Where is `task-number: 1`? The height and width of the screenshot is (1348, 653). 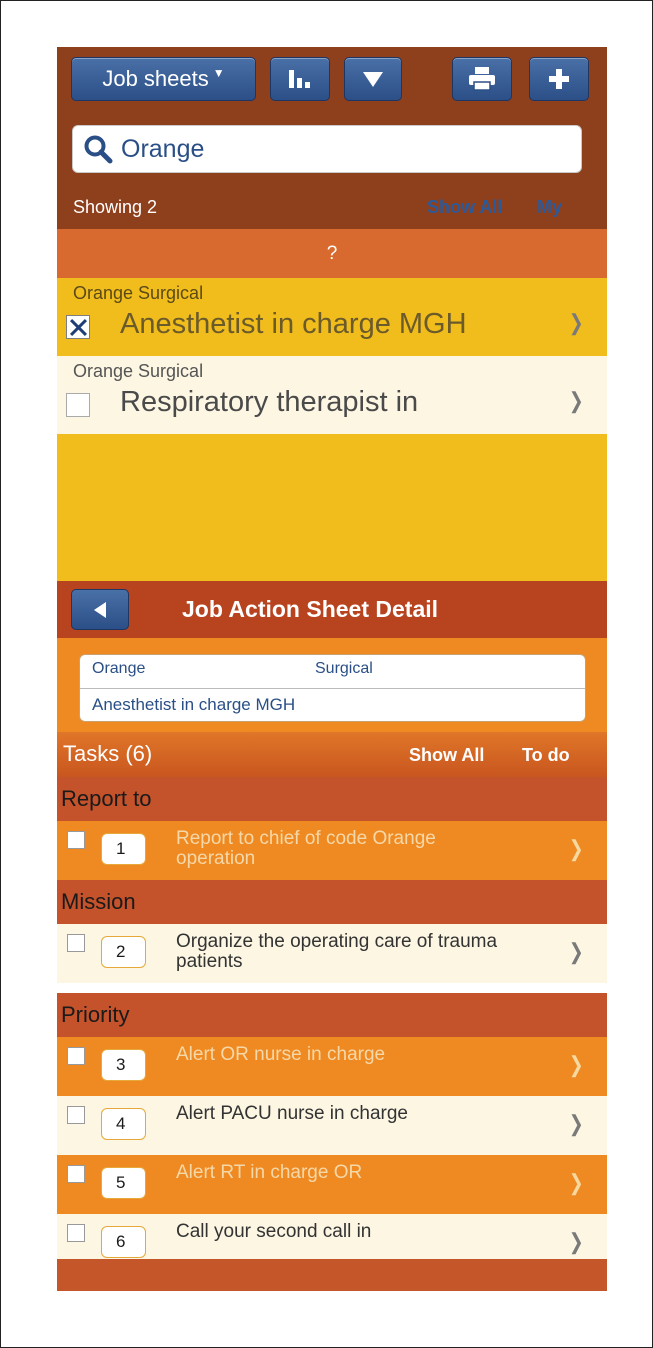 task-number: 1 is located at coordinates (123, 849).